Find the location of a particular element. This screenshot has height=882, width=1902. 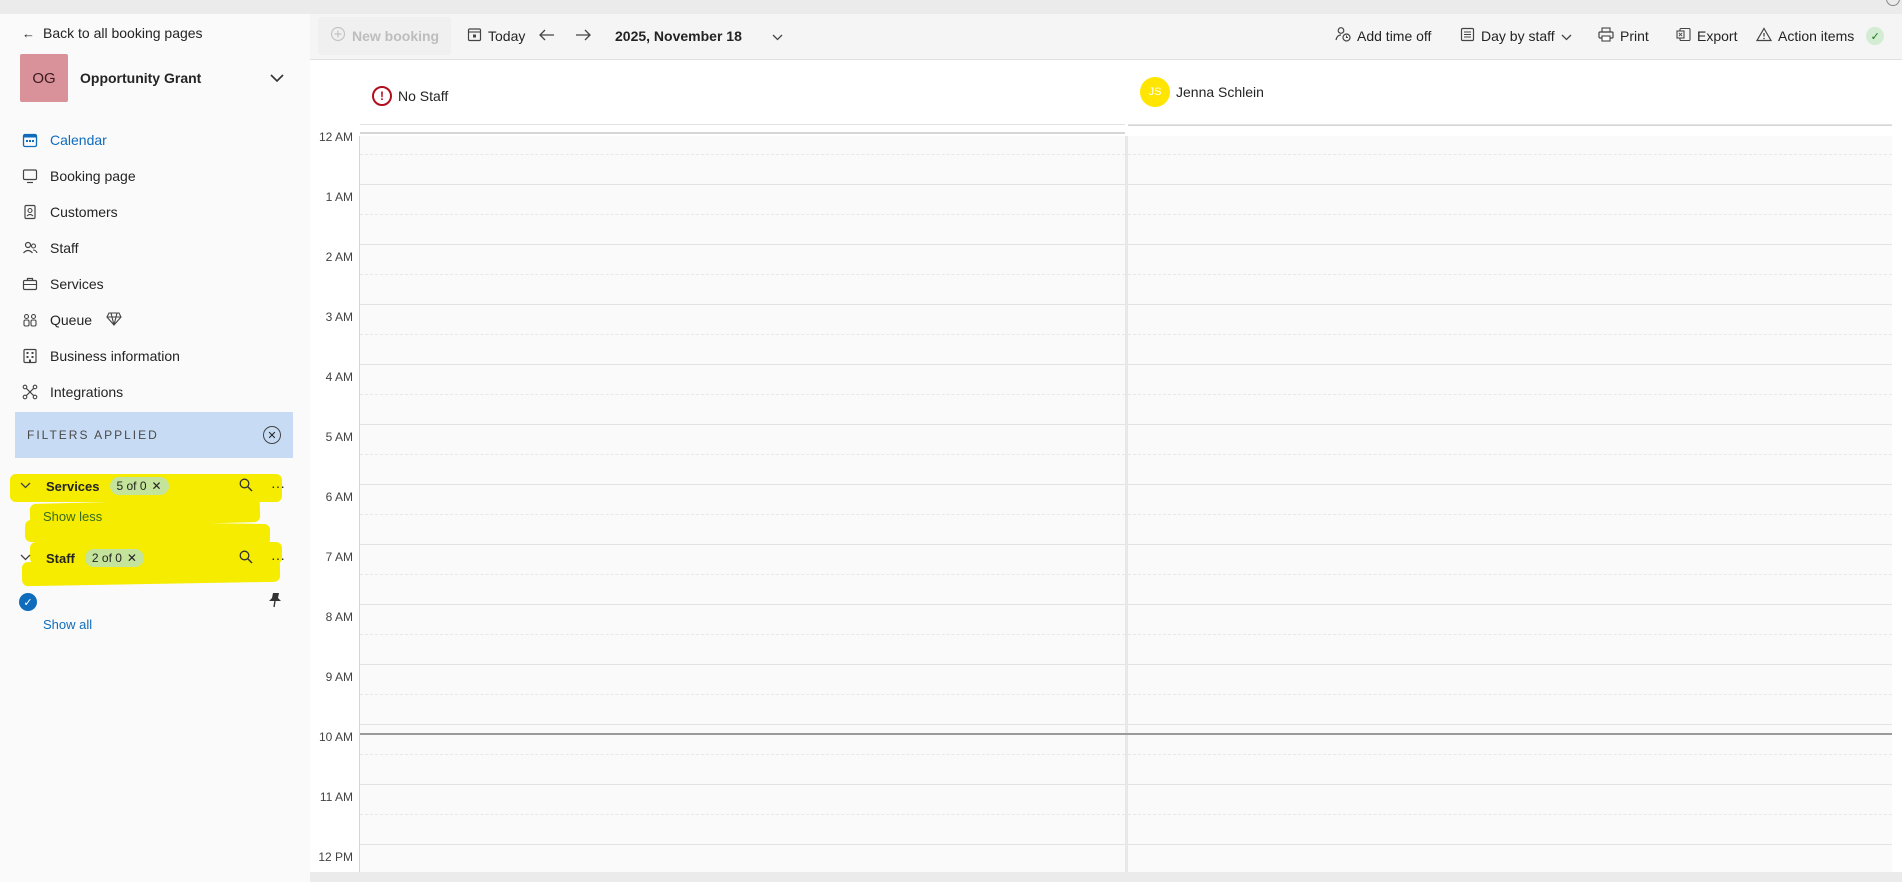

sidebar-item-business-information: Business information is located at coordinates (155, 356).